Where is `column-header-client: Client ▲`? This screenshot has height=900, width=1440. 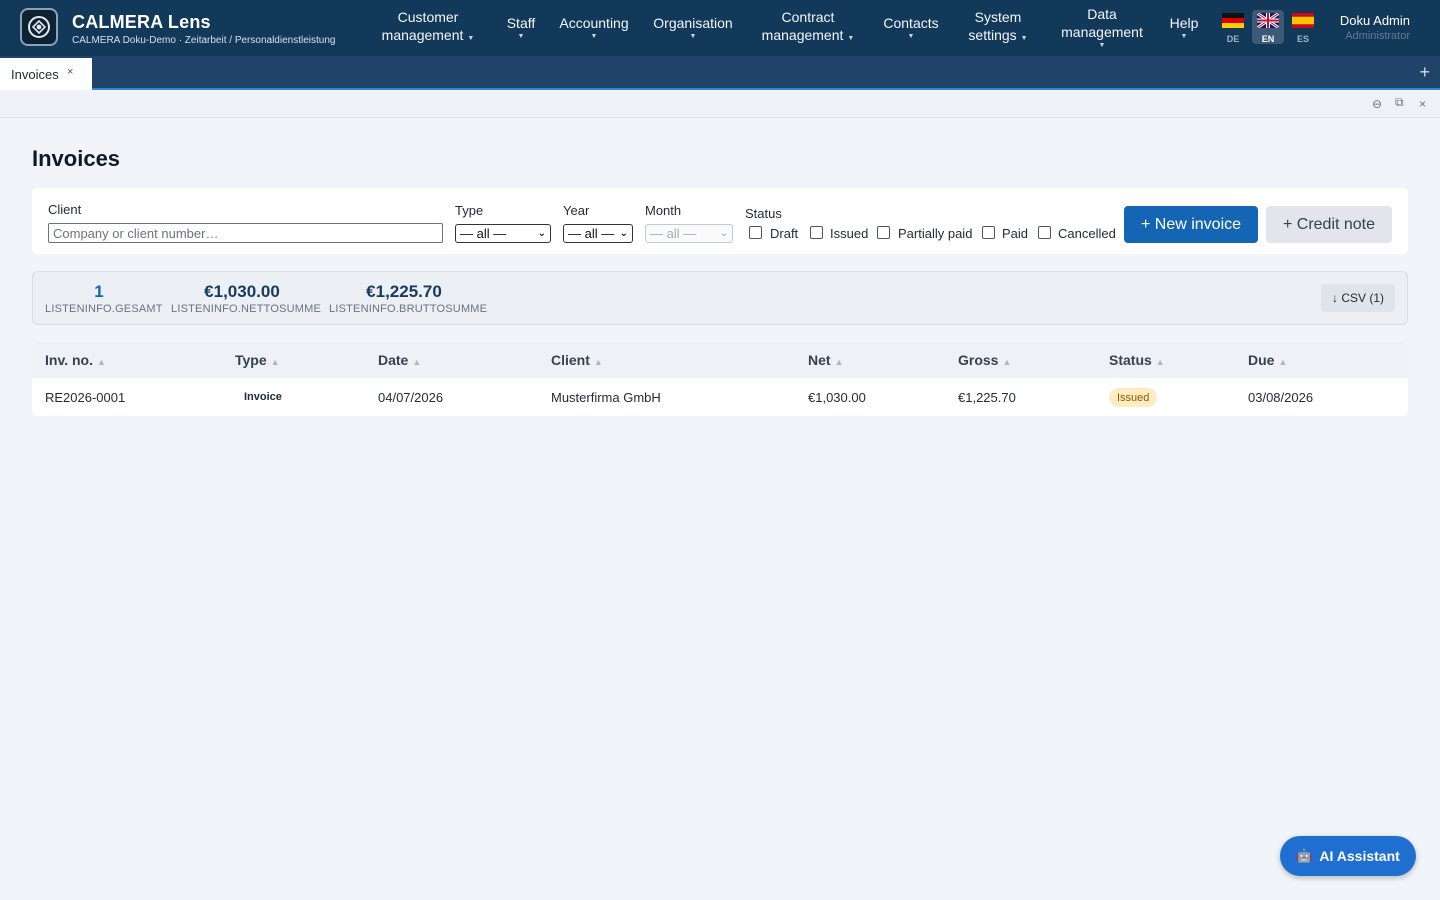
column-header-client: Client ▲ is located at coordinates (577, 360).